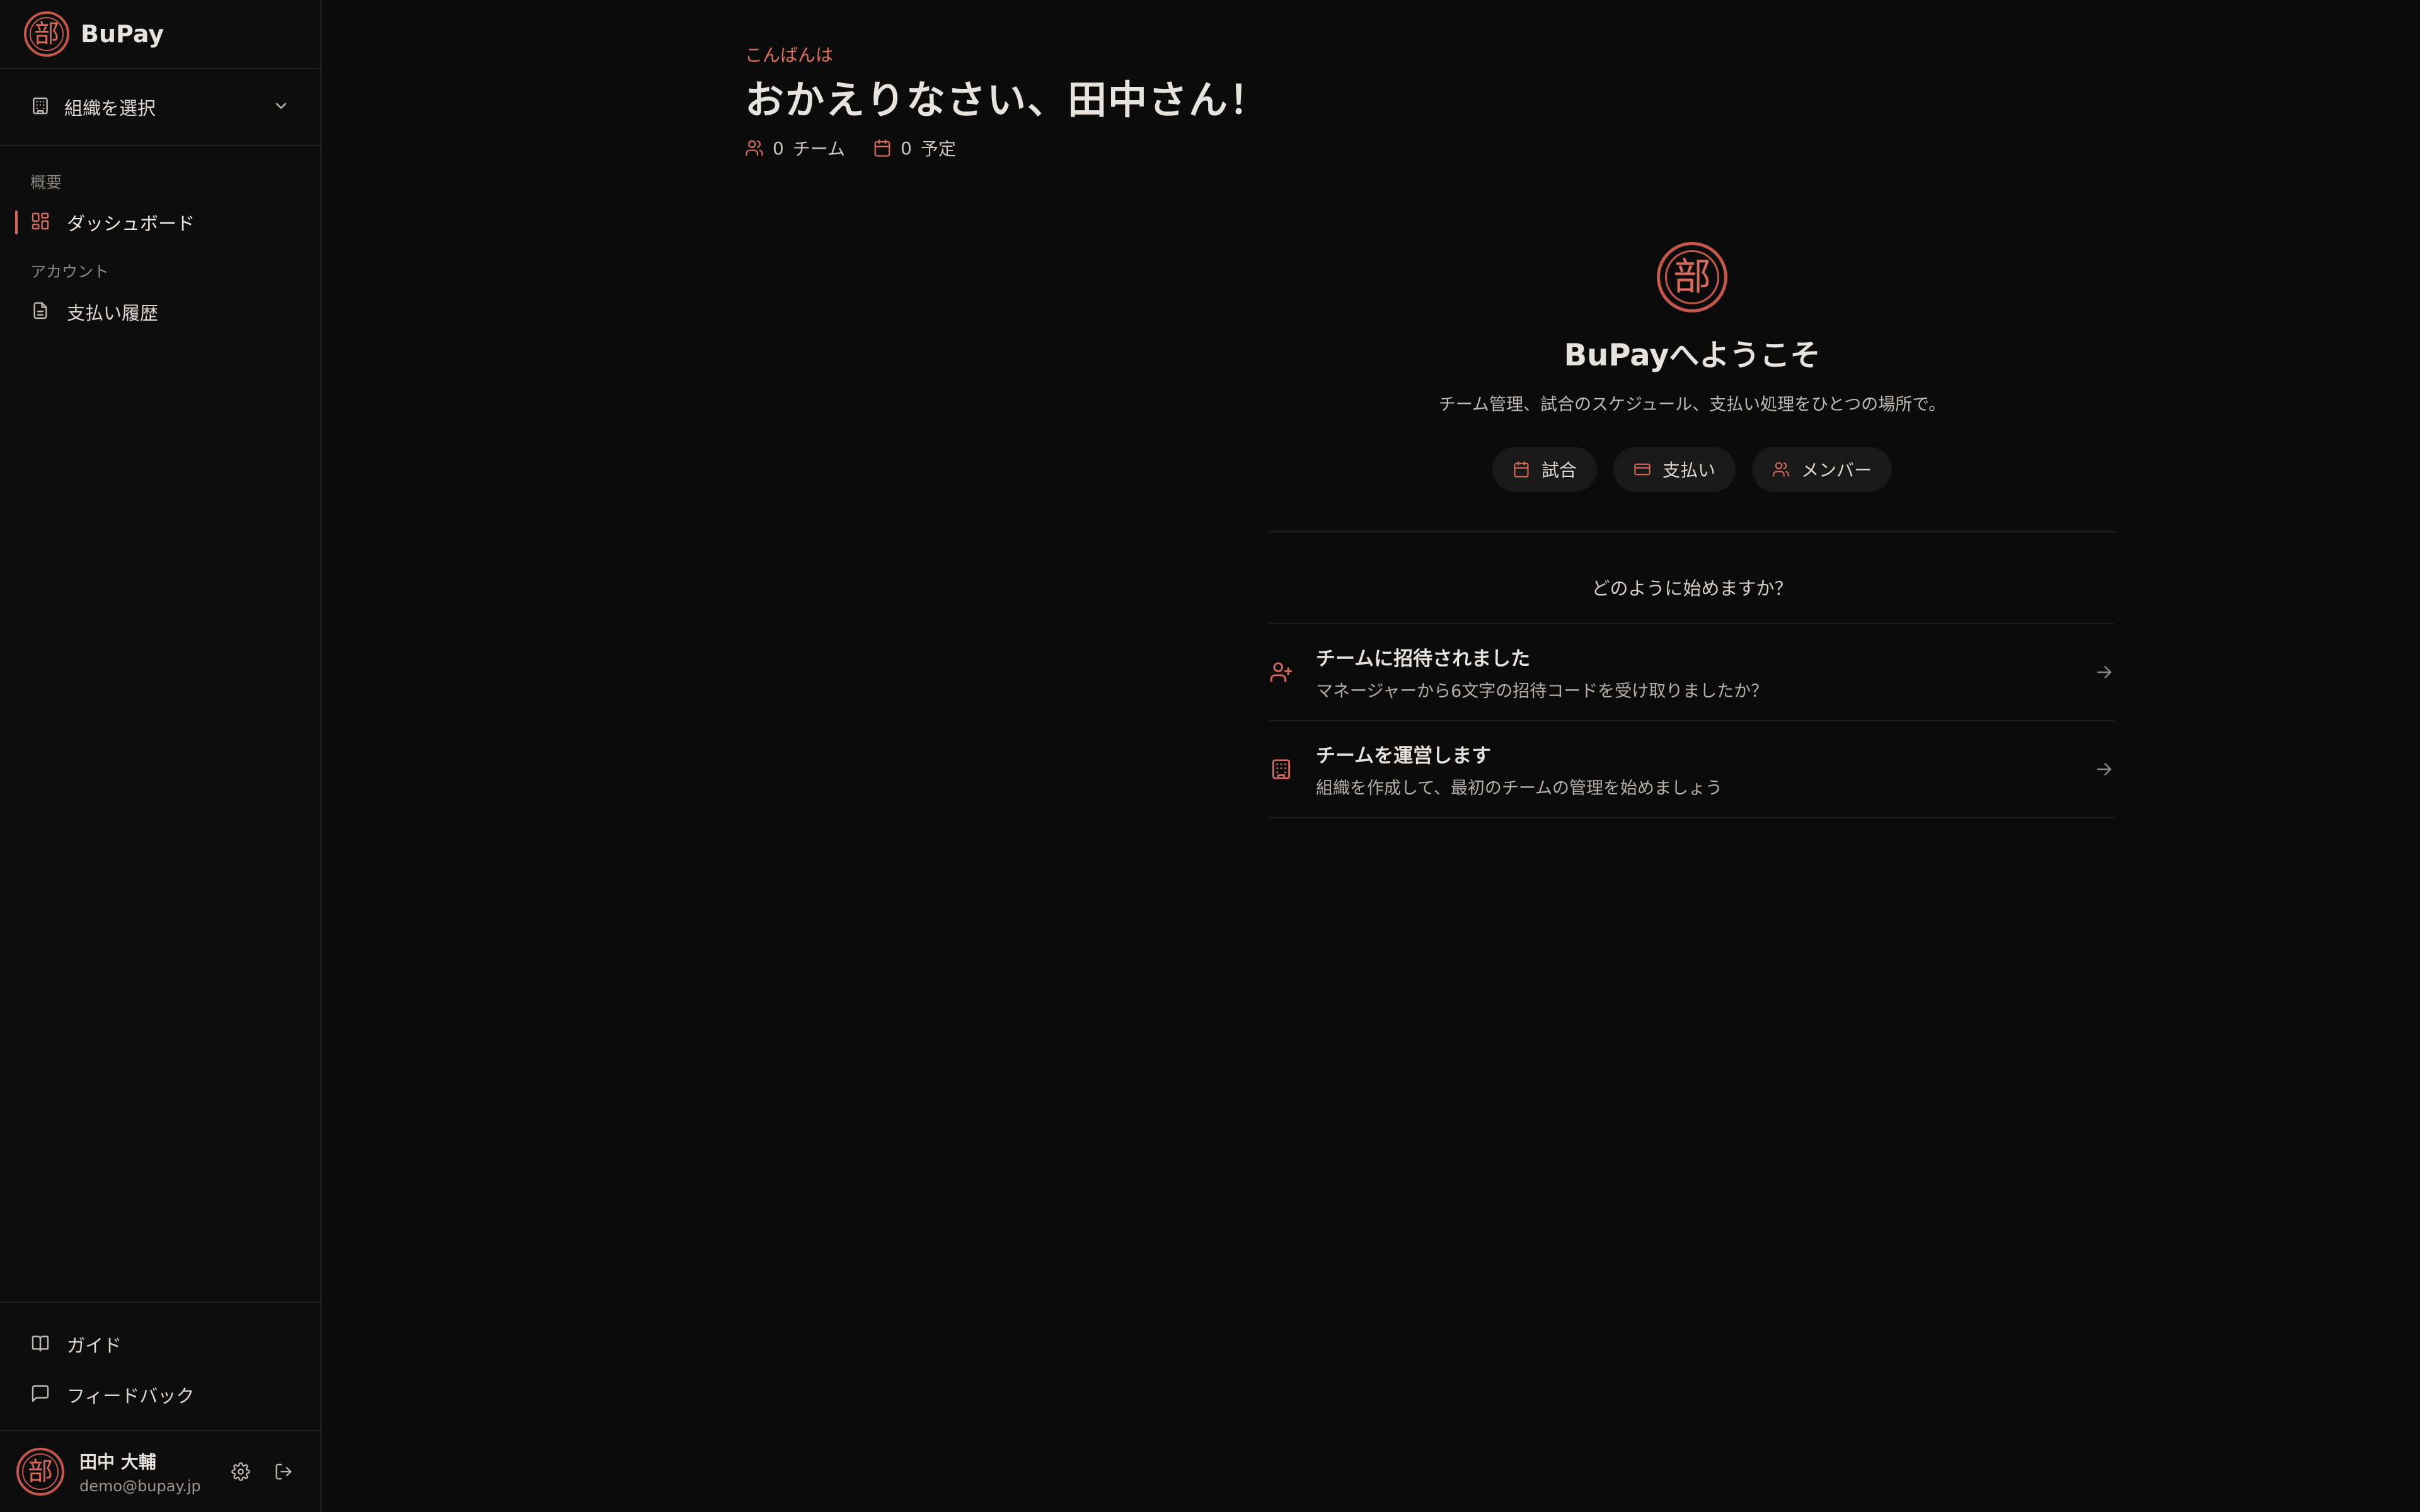 The width and height of the screenshot is (2420, 1512). I want to click on user-actions, so click(274, 1471).